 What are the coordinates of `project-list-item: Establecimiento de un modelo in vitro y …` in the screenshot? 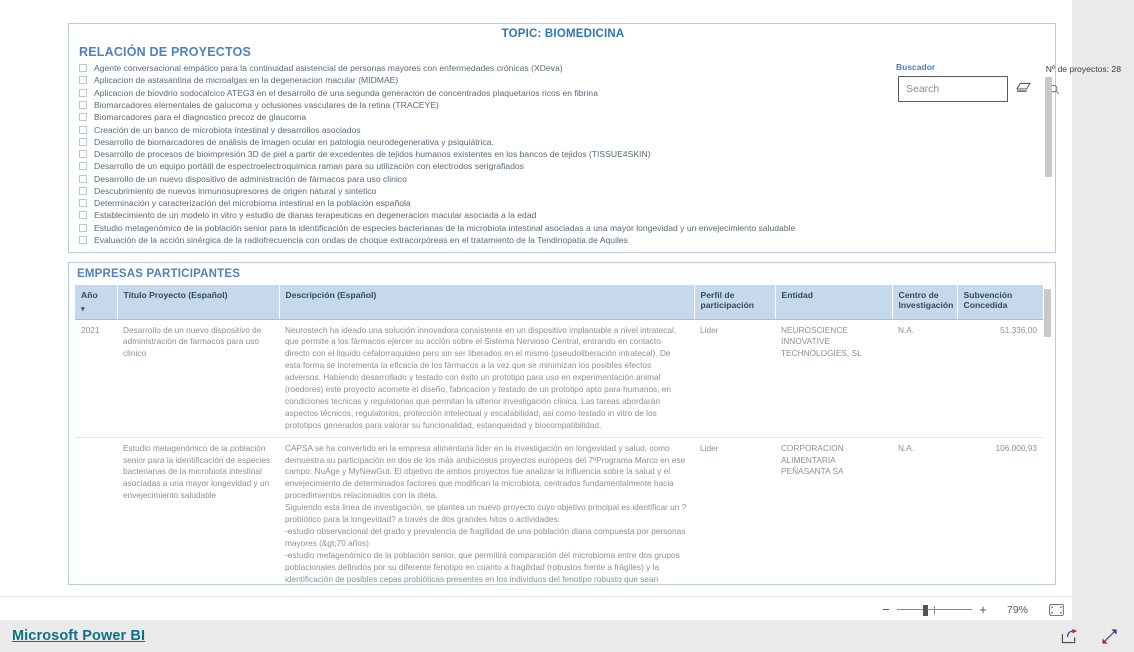 It's located at (559, 215).